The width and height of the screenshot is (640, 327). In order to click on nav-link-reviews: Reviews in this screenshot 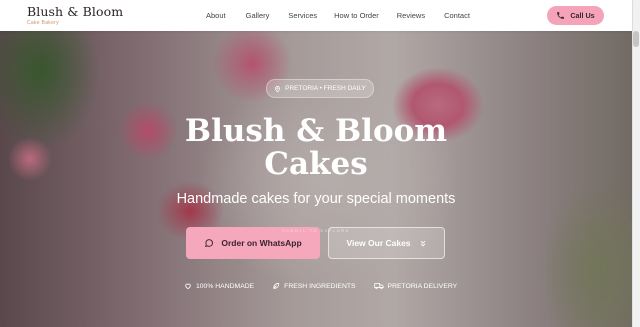, I will do `click(411, 15)`.